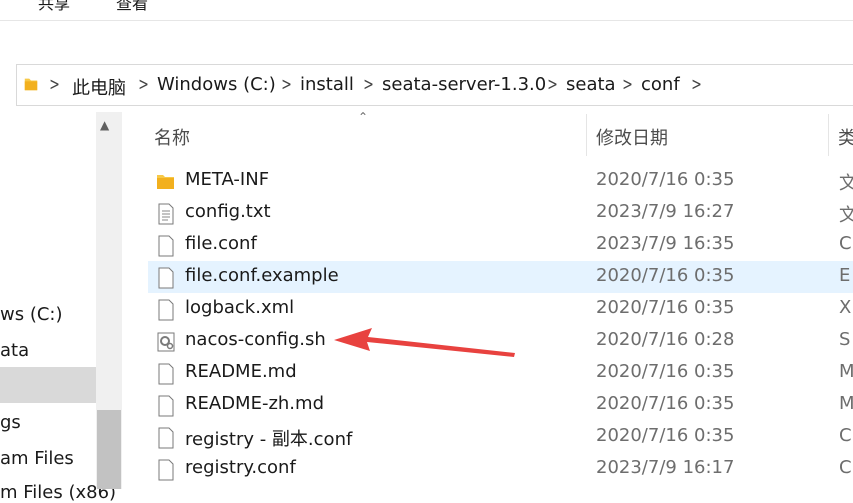 Image resolution: width=853 pixels, height=503 pixels. What do you see at coordinates (500, 213) in the screenshot?
I see `file-row: config.txt 2023/7/9 16:27 文` at bounding box center [500, 213].